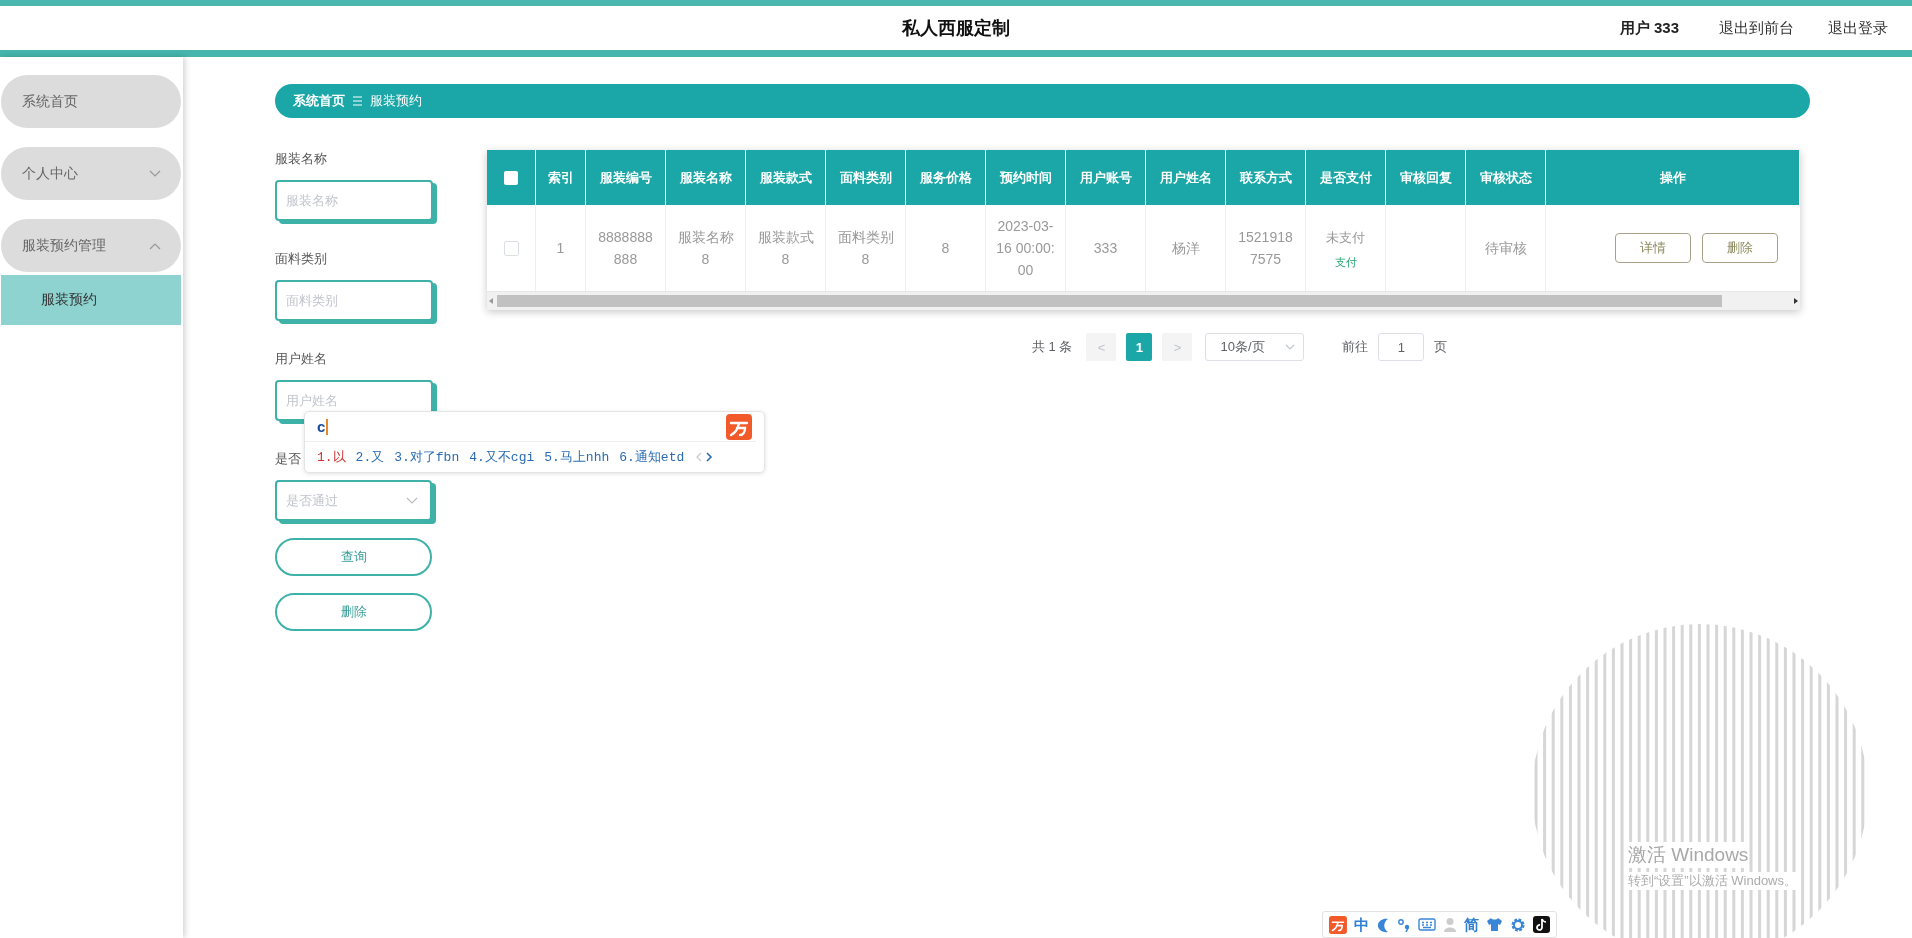  Describe the element at coordinates (946, 177) in the screenshot. I see `column-header: 服务价格` at that location.